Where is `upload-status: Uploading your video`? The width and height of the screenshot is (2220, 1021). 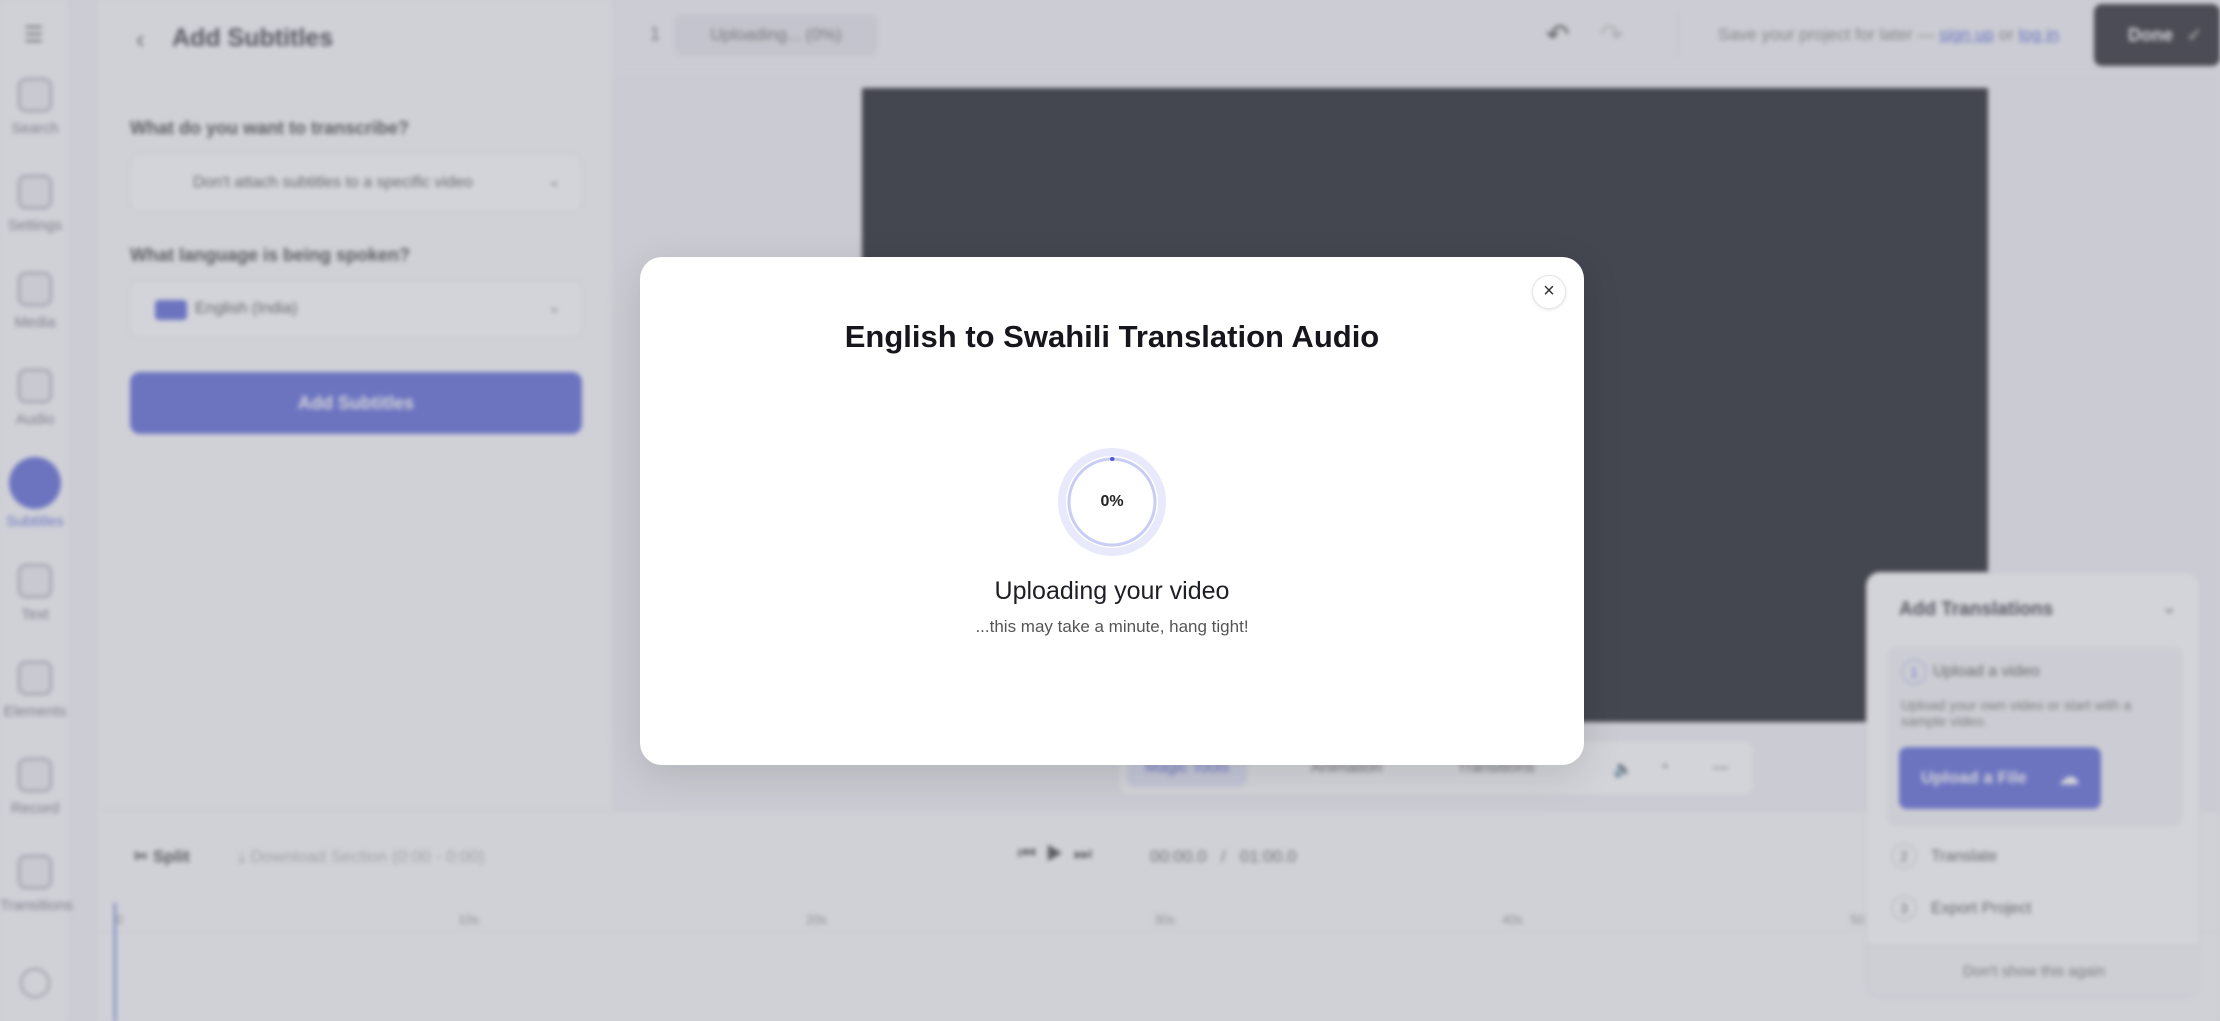
upload-status: Uploading your video is located at coordinates (1112, 591).